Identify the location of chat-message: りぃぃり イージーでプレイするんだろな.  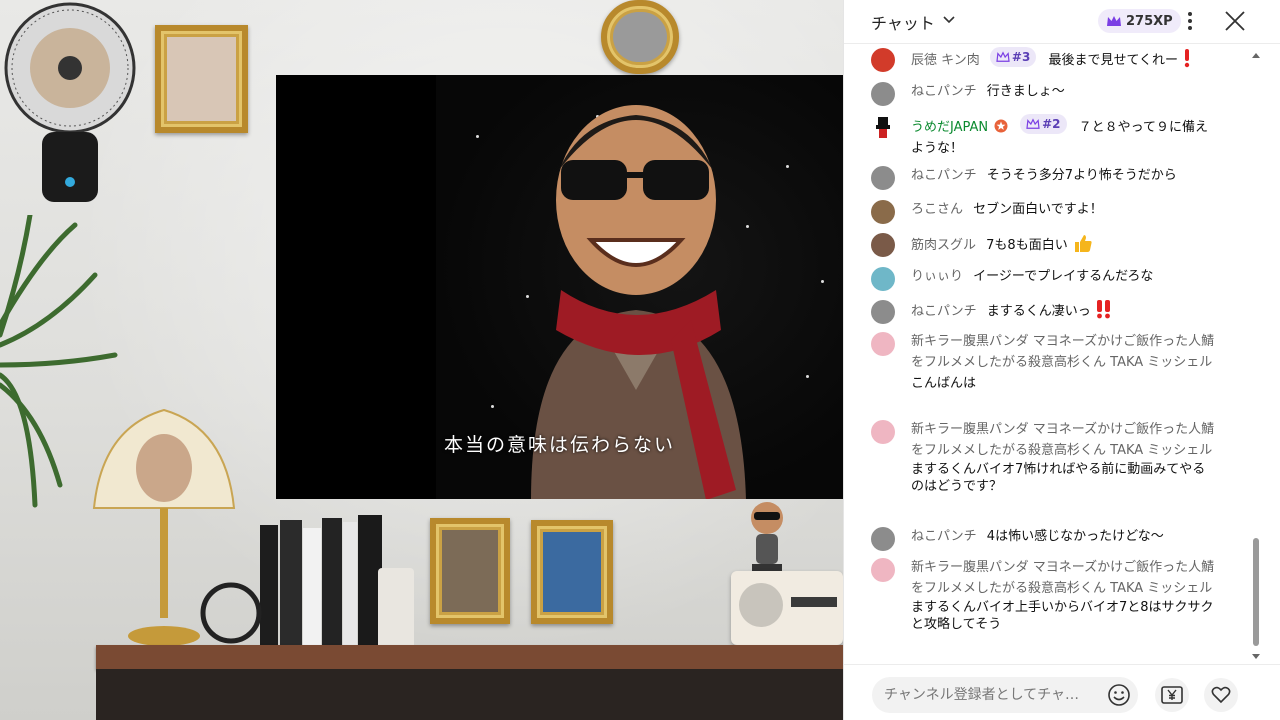
(1043, 278).